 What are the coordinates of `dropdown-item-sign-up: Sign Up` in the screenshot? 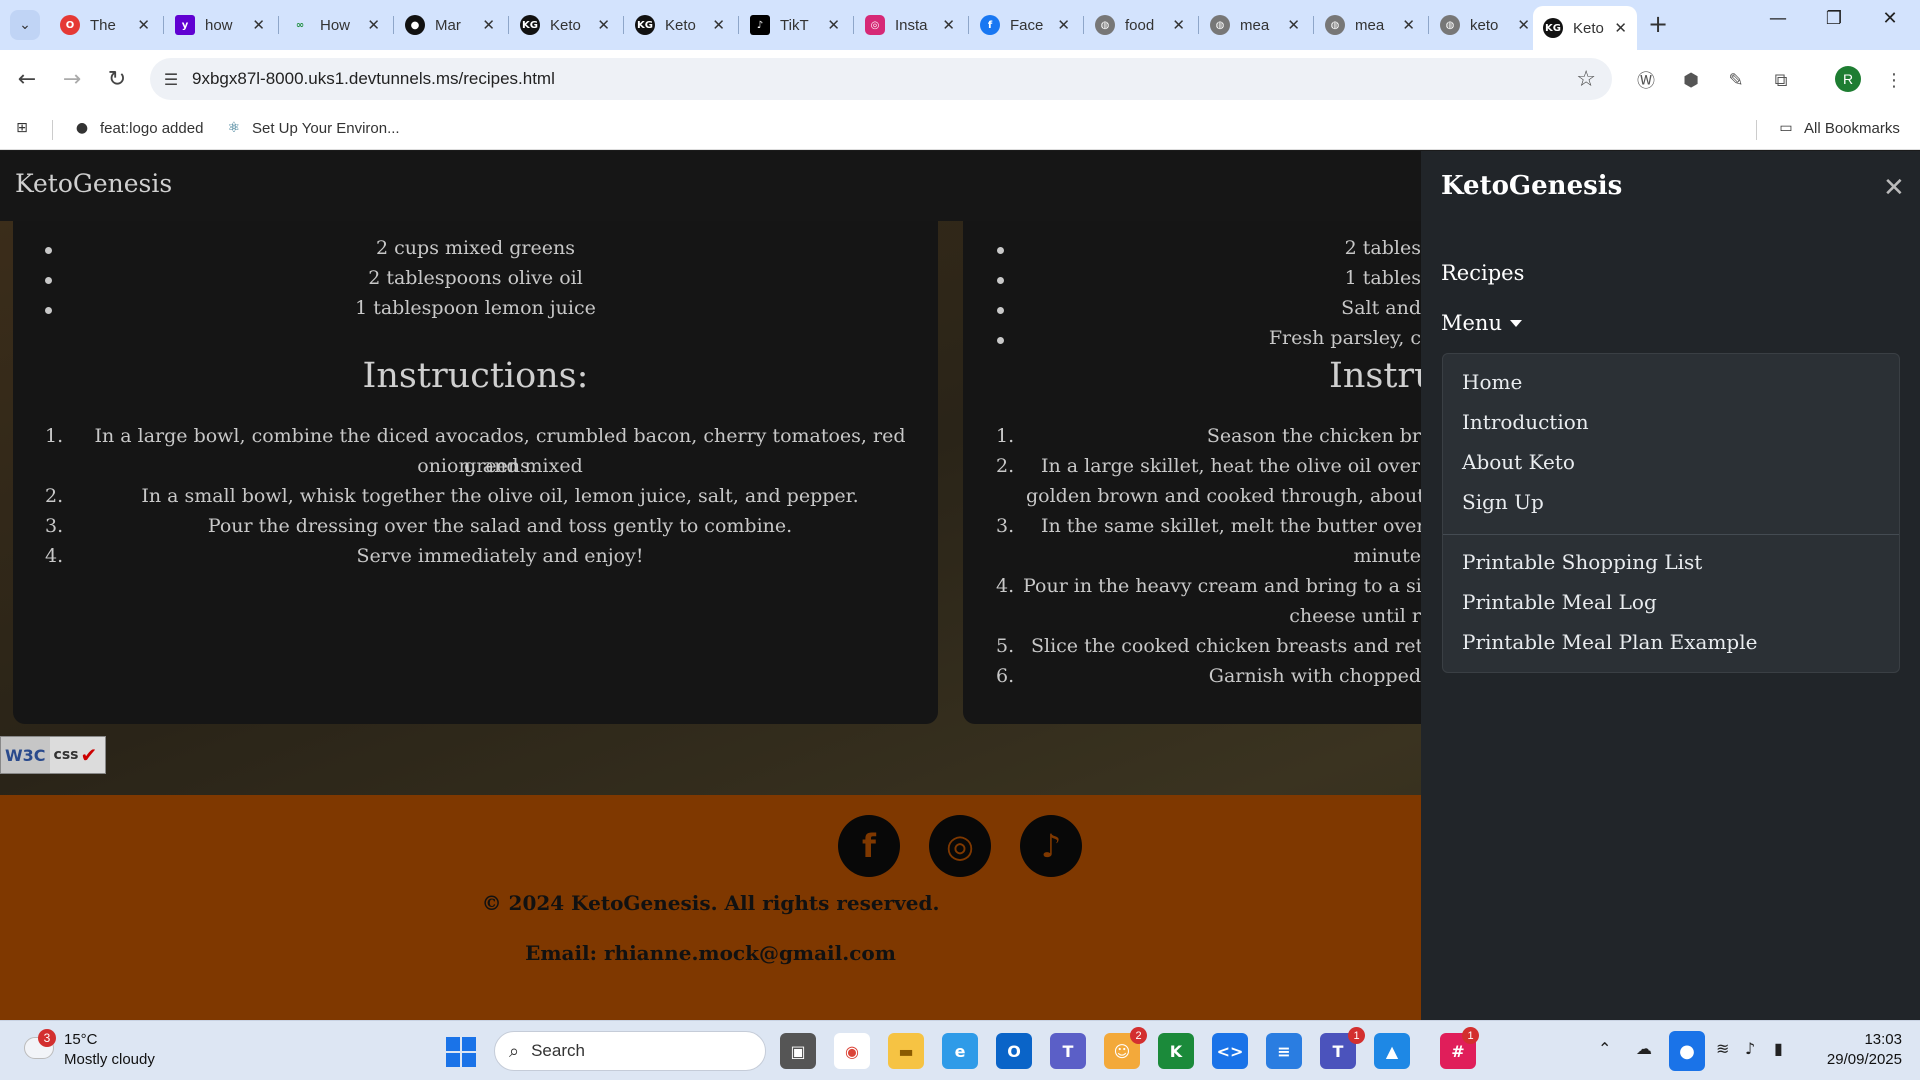 It's located at (1503, 502).